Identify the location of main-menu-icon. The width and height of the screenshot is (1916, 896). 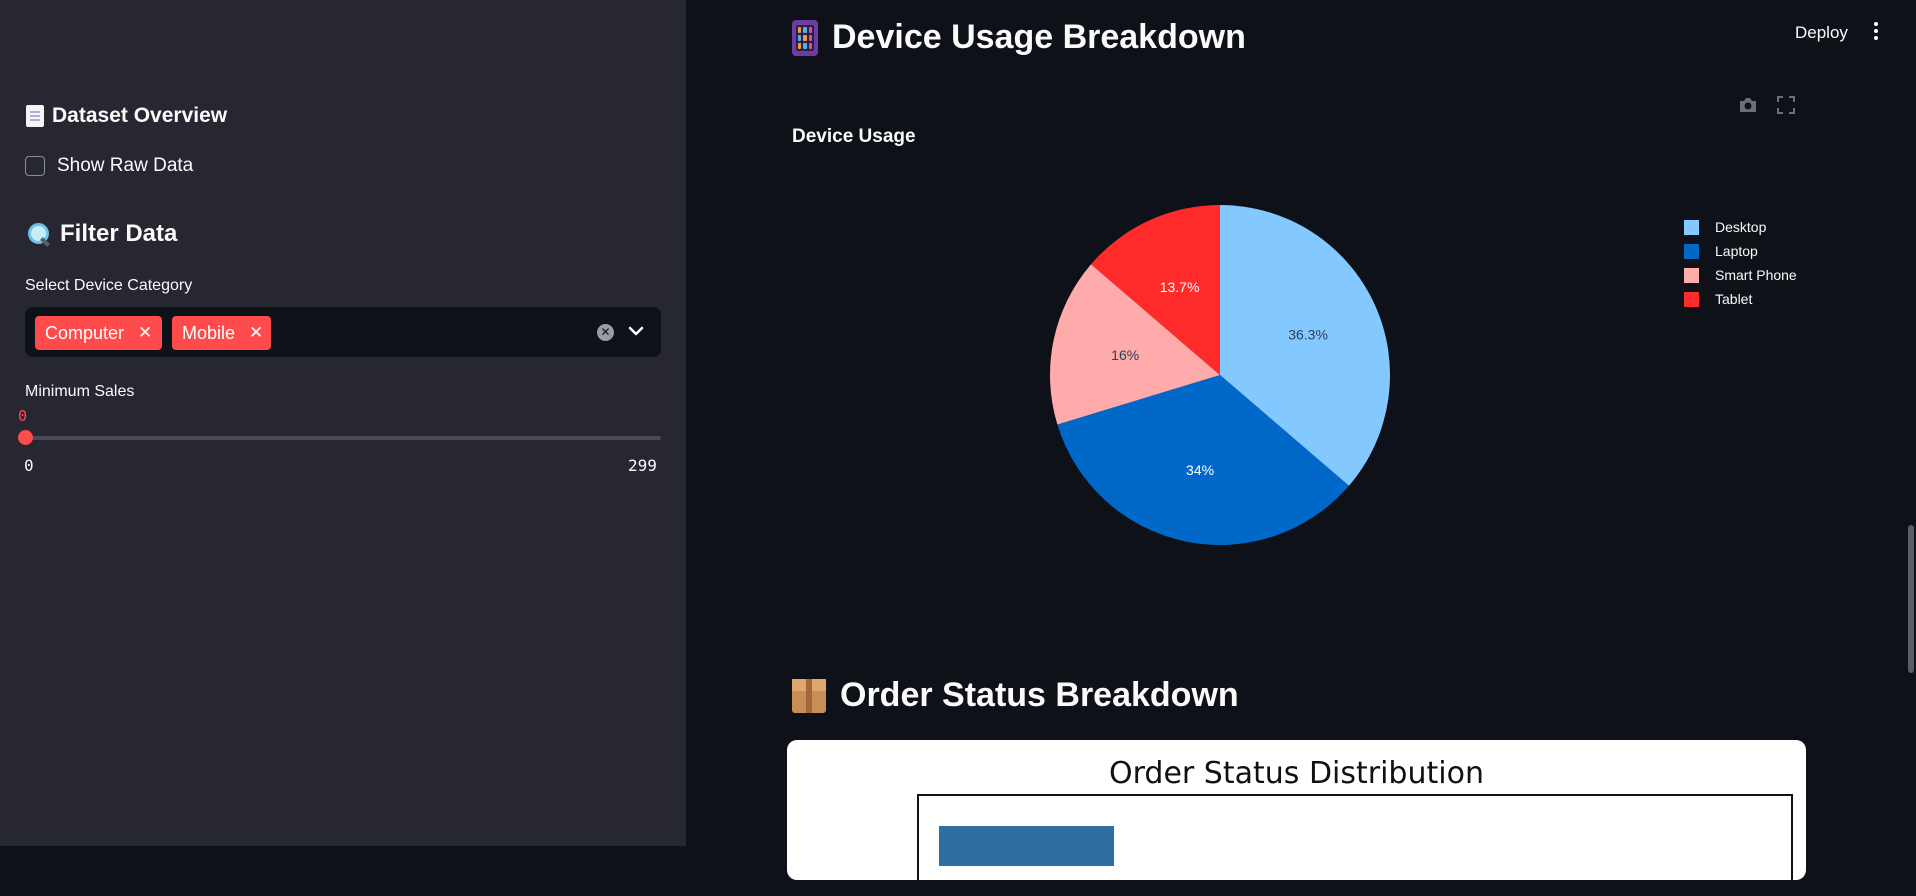
(1876, 32).